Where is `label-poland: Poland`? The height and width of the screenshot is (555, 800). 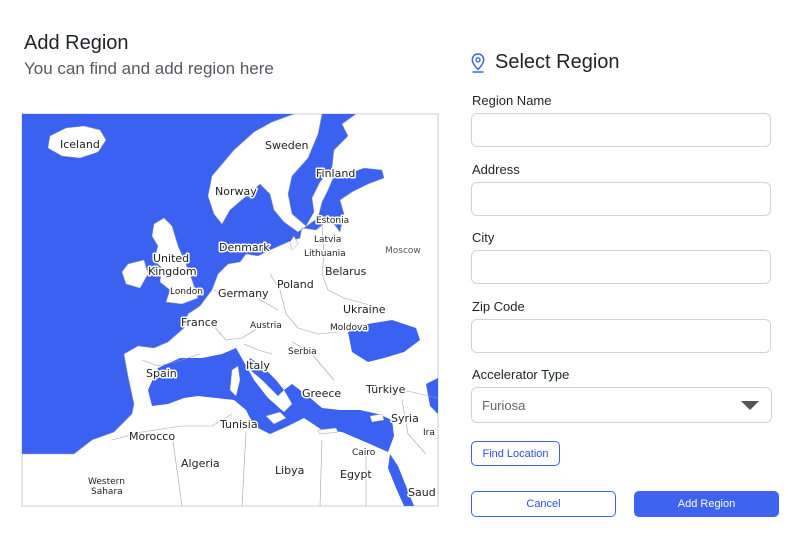
label-poland: Poland is located at coordinates (295, 284).